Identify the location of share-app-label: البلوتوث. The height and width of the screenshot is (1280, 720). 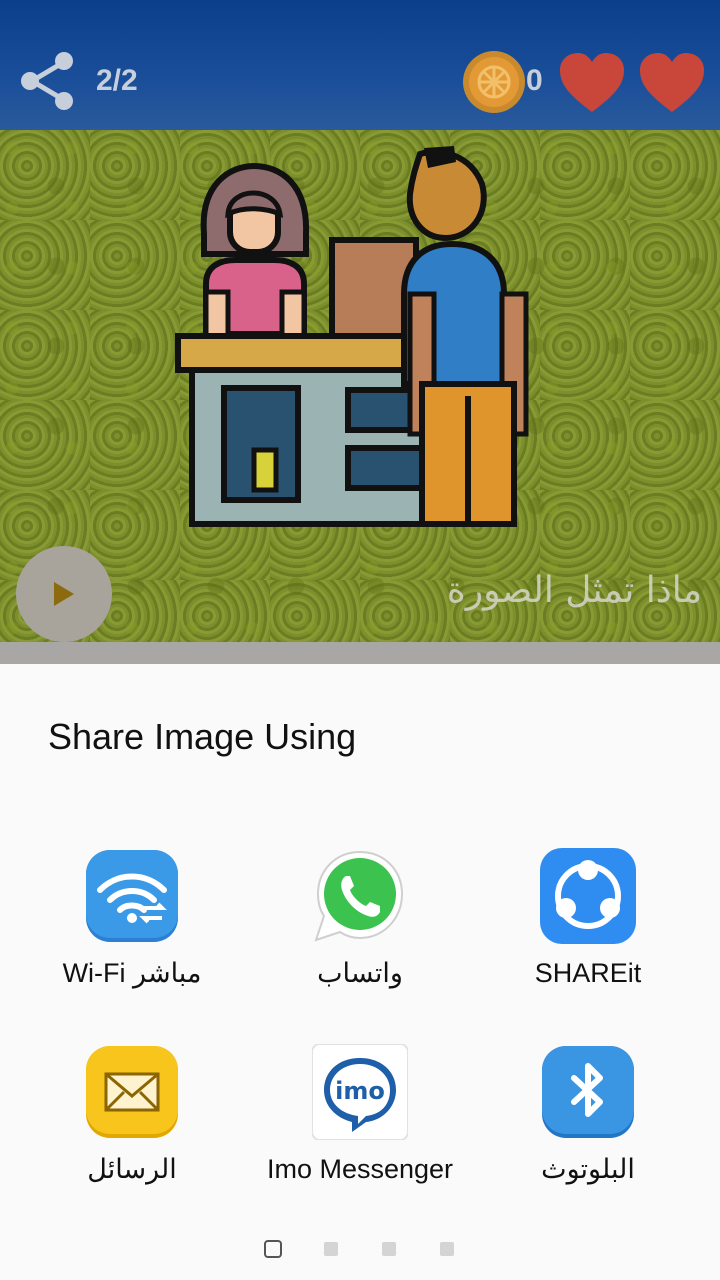
(588, 1169).